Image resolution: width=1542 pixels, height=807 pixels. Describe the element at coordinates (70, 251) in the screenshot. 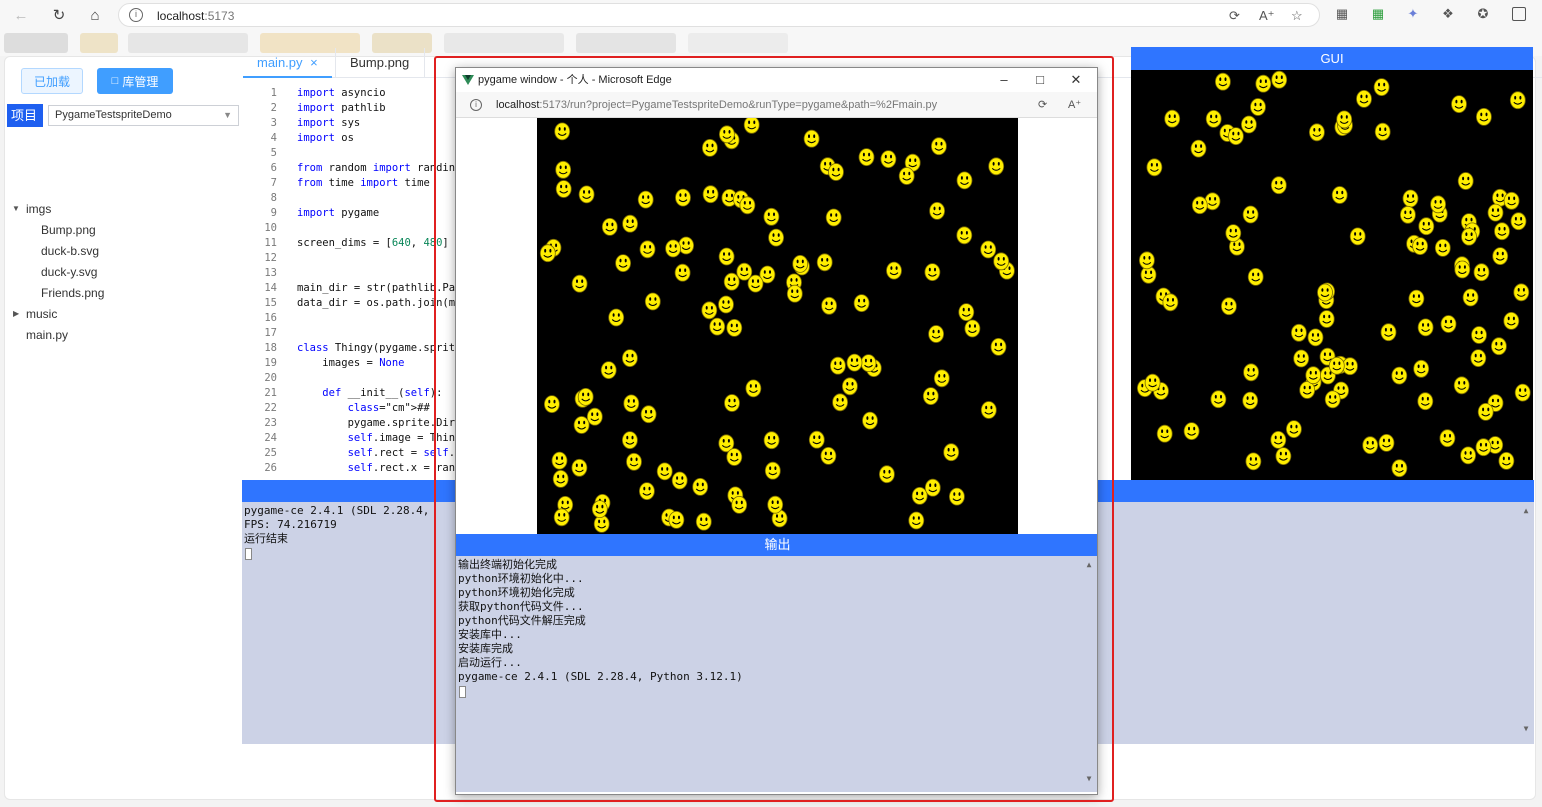

I see `tree-file-duck-b: duck-b.svg` at that location.